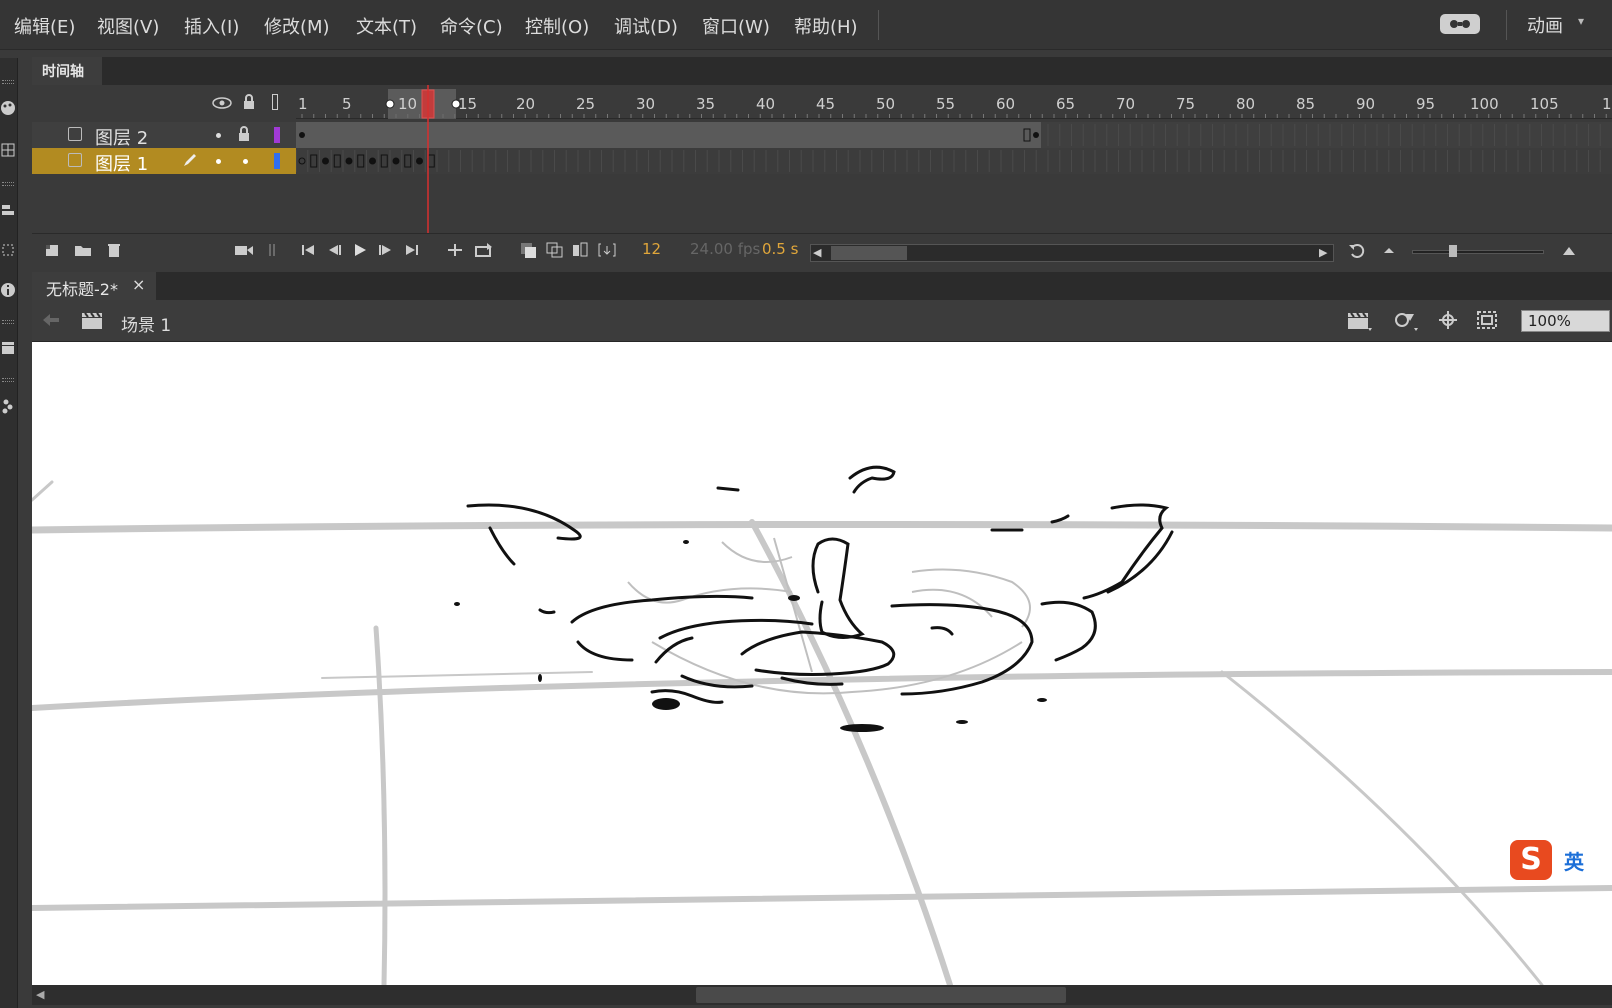 Image resolution: width=1612 pixels, height=1008 pixels. What do you see at coordinates (75, 134) in the screenshot?
I see `layer-icon` at bounding box center [75, 134].